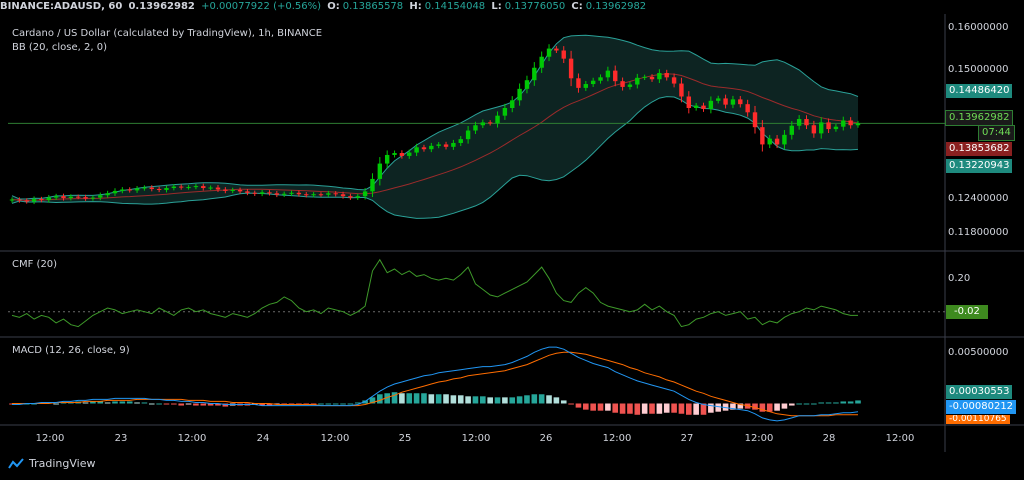 The image size is (1024, 480). What do you see at coordinates (978, 69) in the screenshot?
I see `price-axis-tick: 0.15000000` at bounding box center [978, 69].